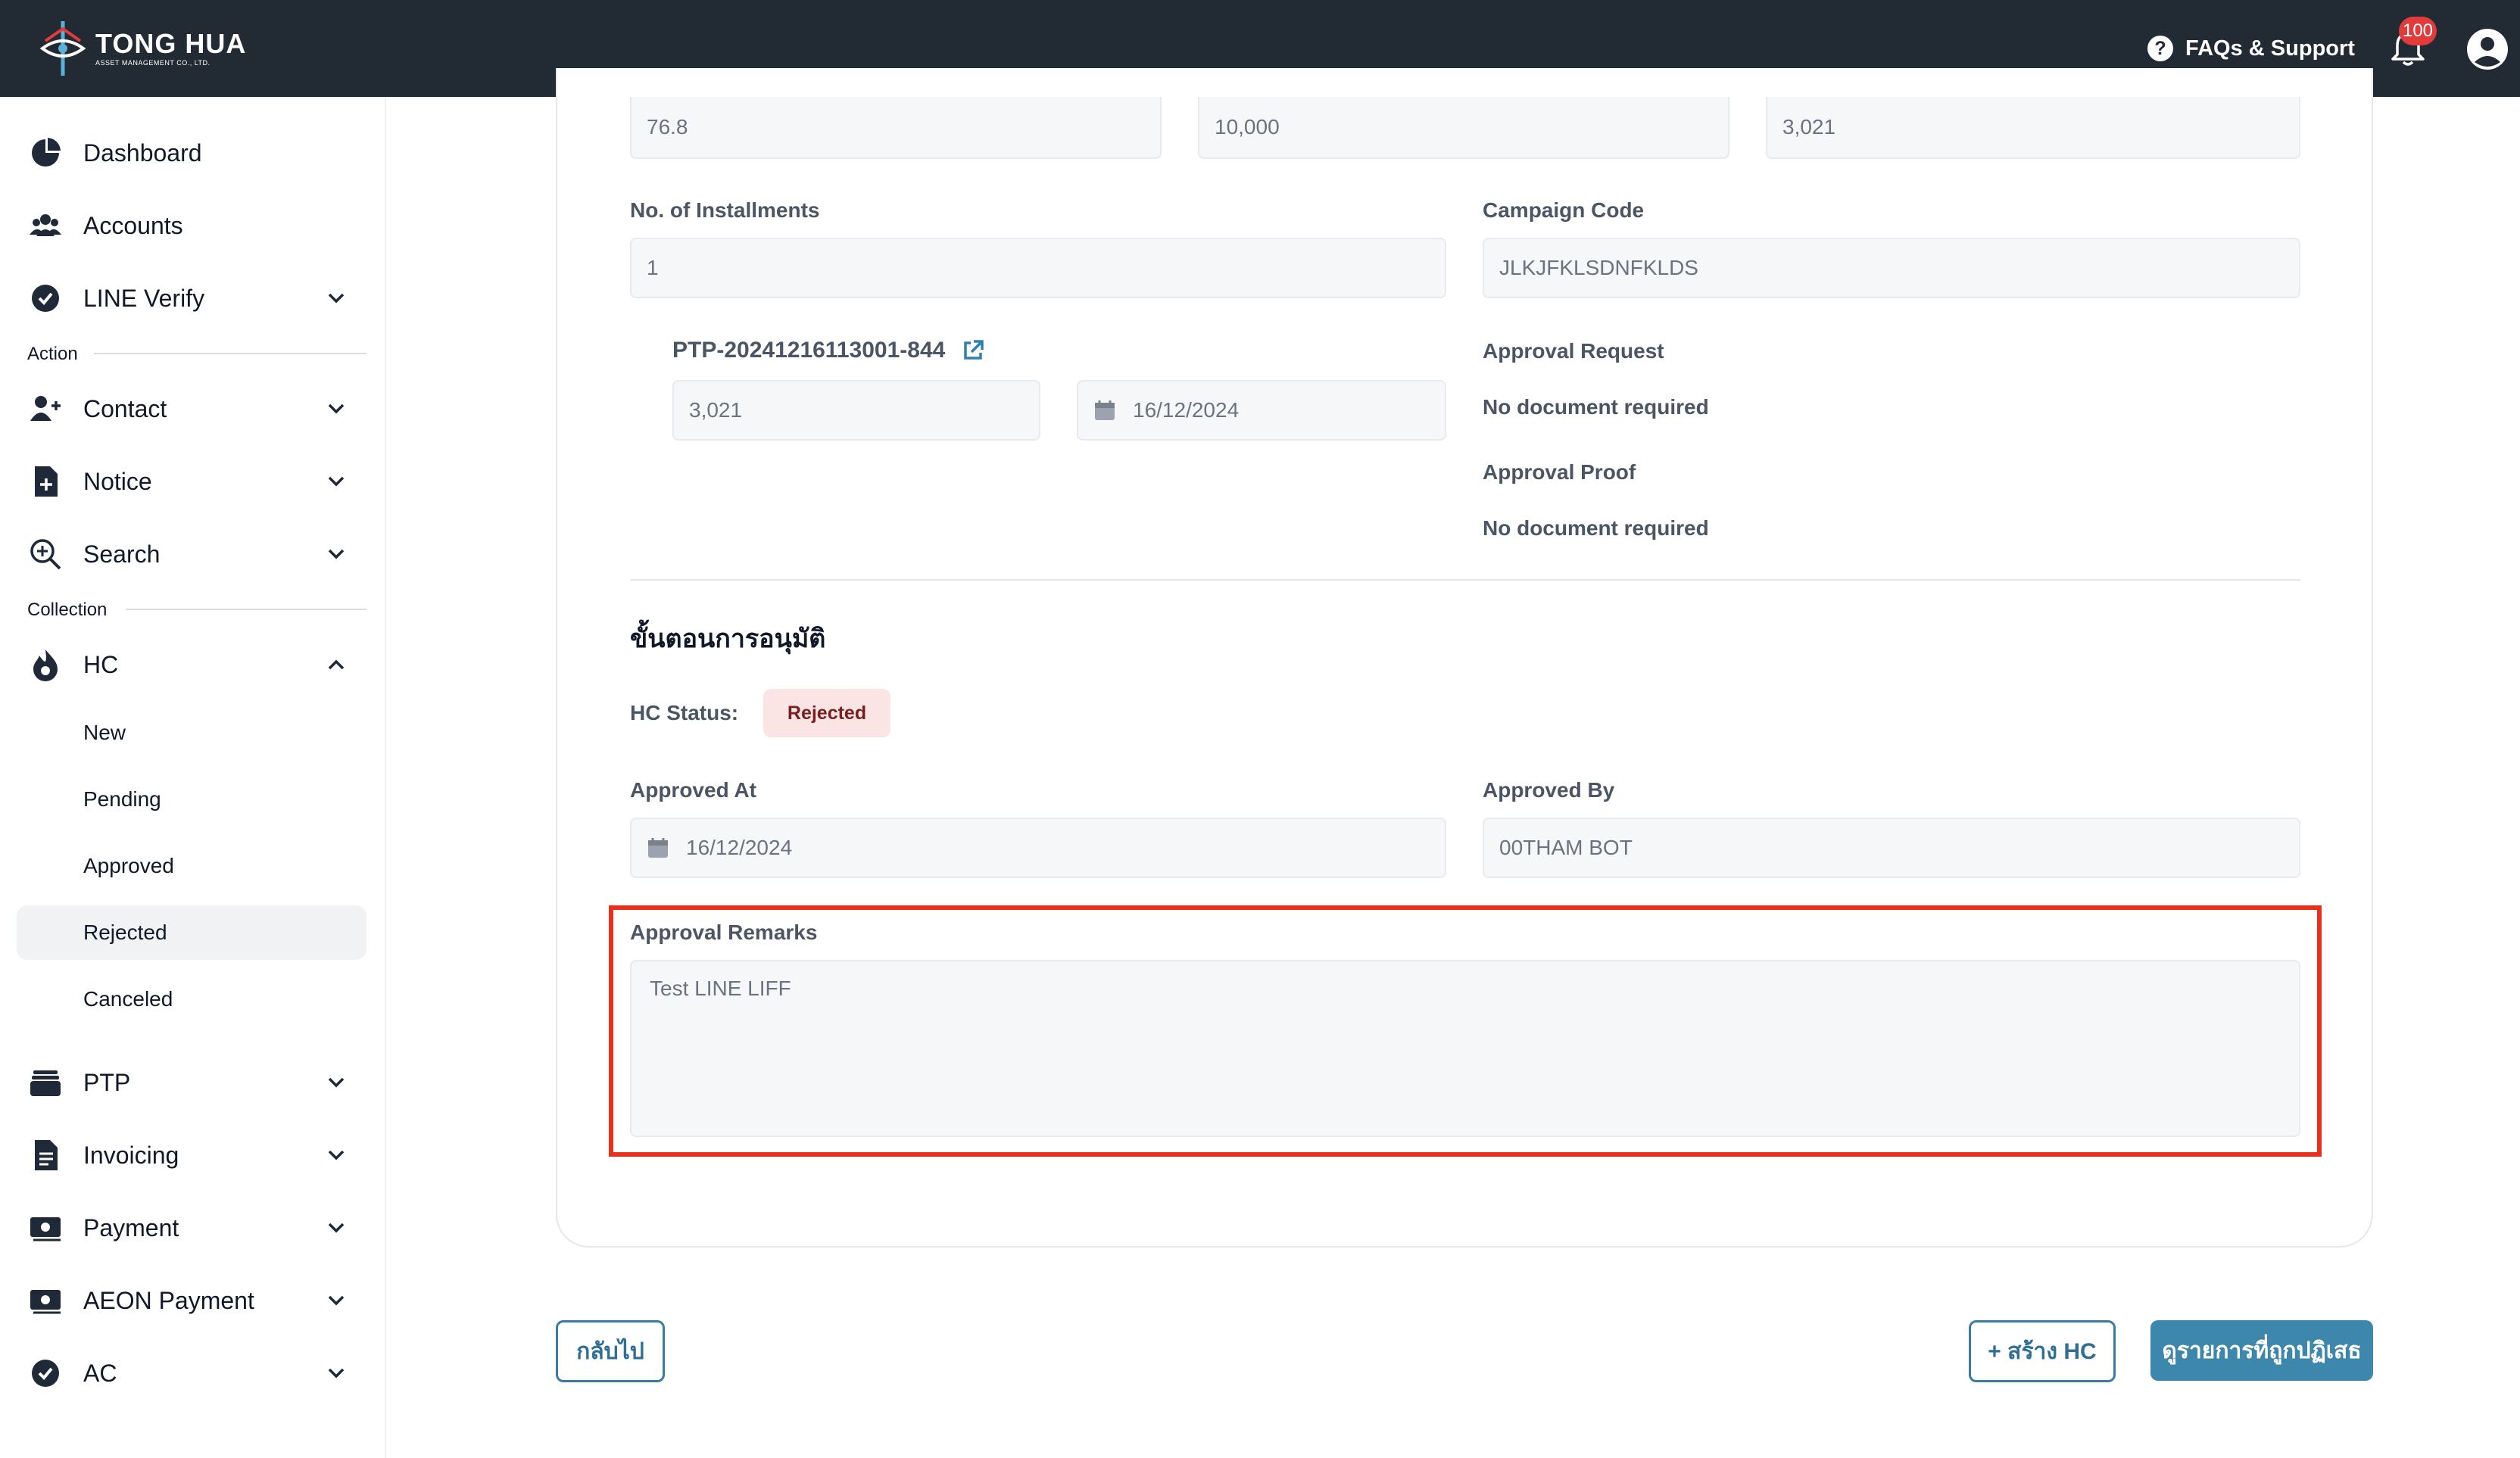 The width and height of the screenshot is (2520, 1458). What do you see at coordinates (2160, 49) in the screenshot?
I see `question-icon: ?` at bounding box center [2160, 49].